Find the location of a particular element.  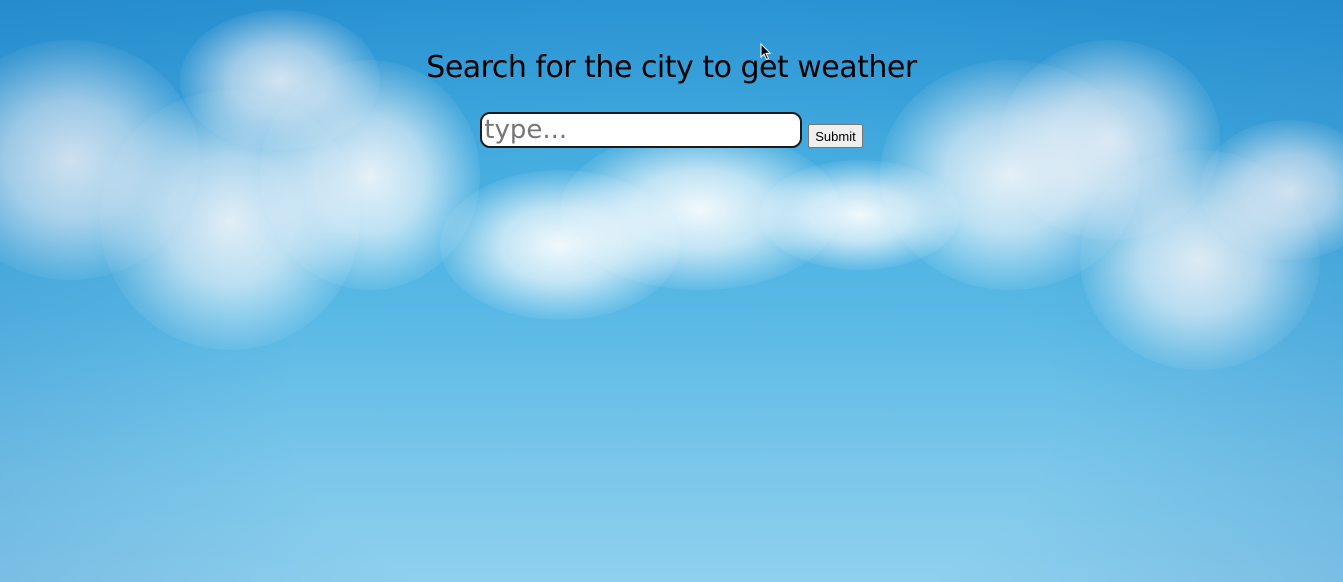

page-title: Search for the city to get weather is located at coordinates (671, 67).